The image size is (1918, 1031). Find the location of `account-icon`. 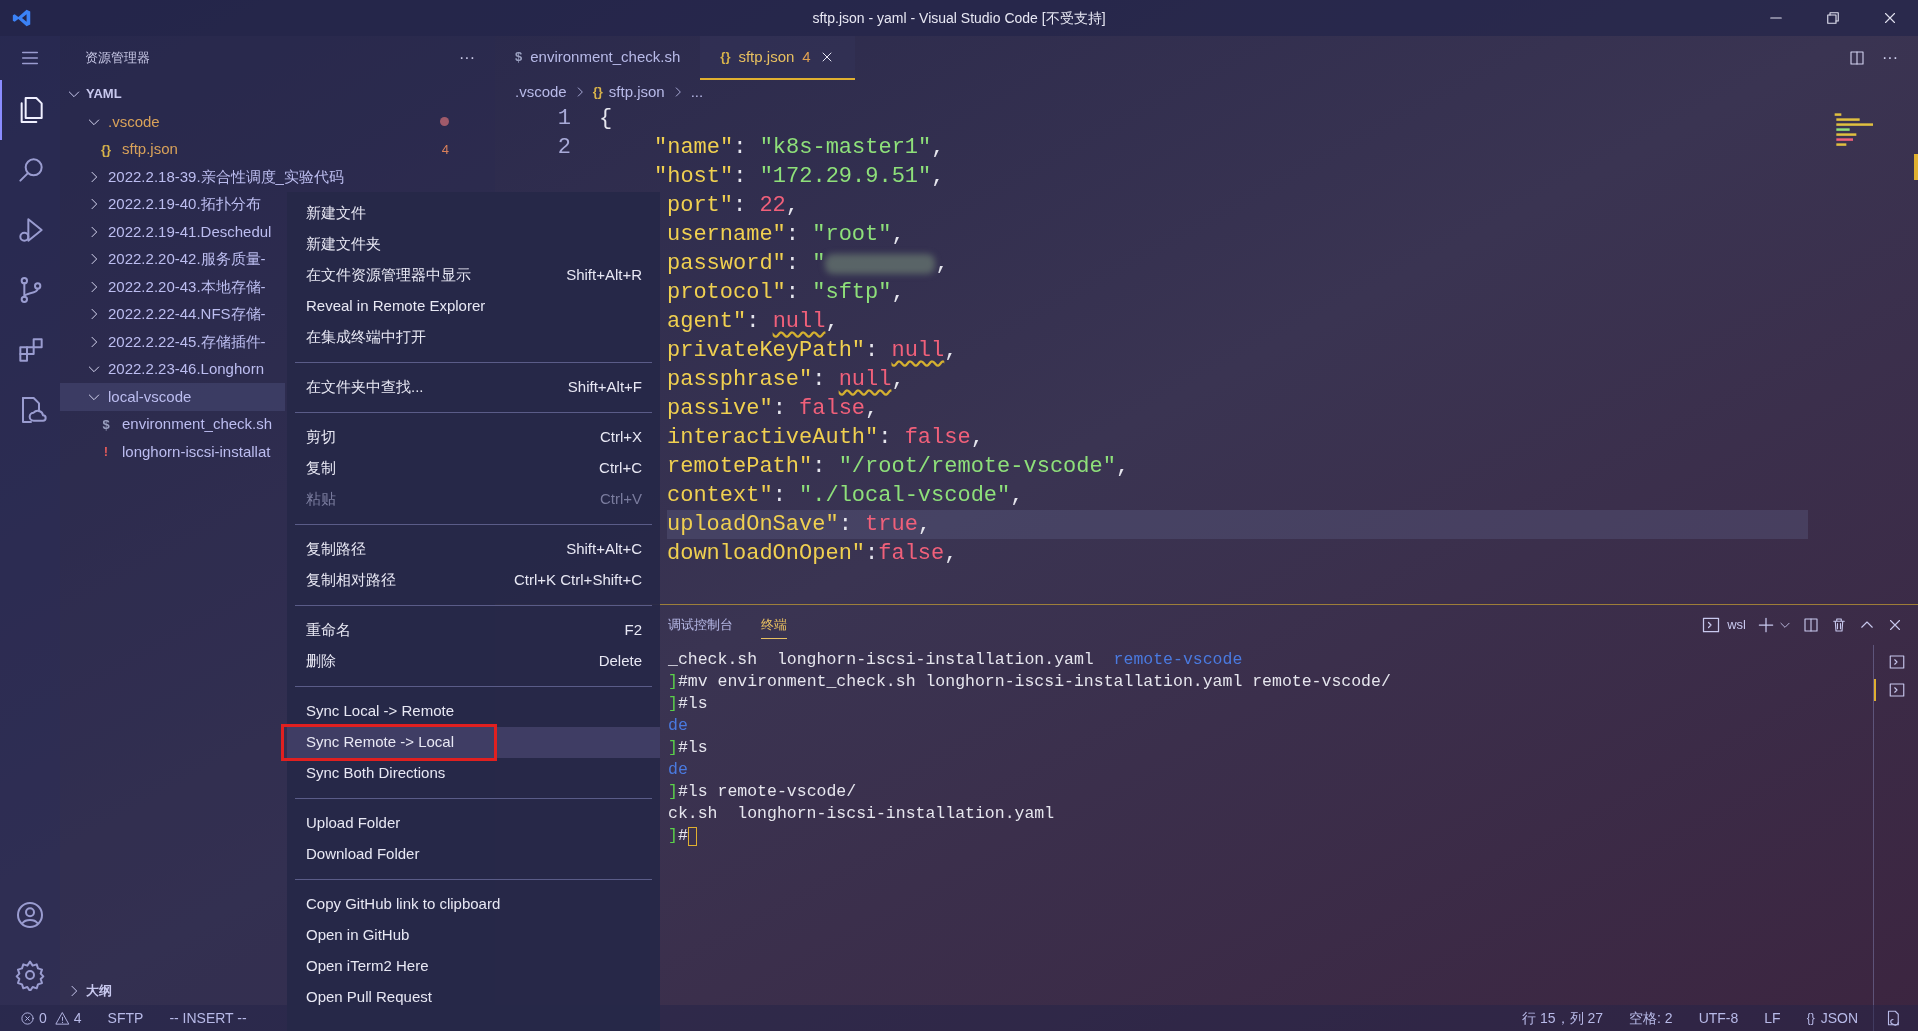

account-icon is located at coordinates (30, 915).